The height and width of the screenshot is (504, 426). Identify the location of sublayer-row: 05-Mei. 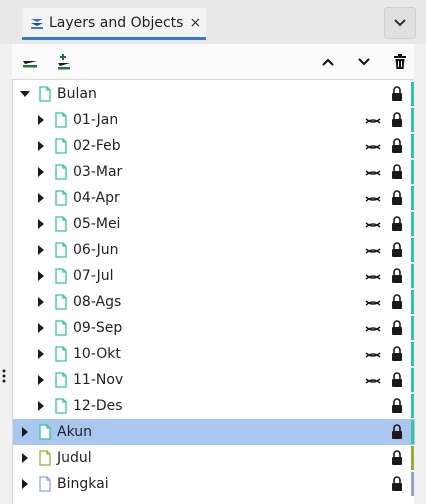
(214, 224).